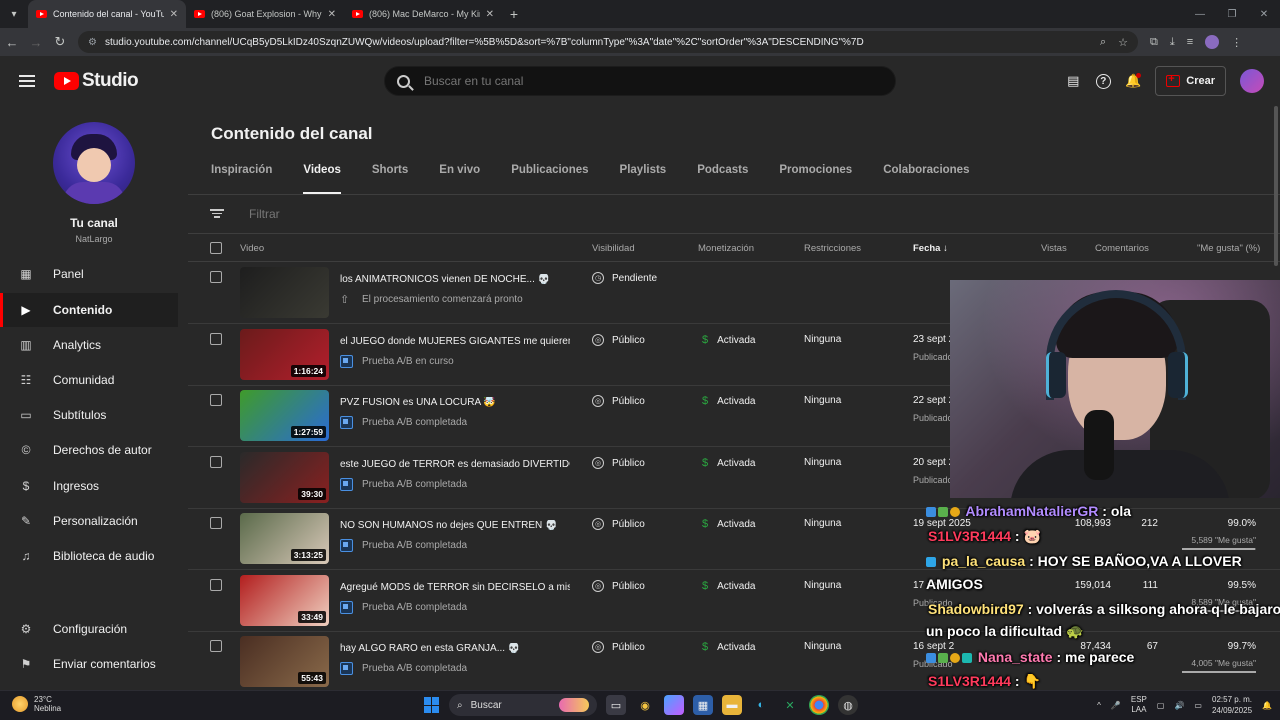 The image size is (1280, 720). Describe the element at coordinates (455, 648) in the screenshot. I see `video-title: hay ALGO RARO en esta GRANJA... 💀` at that location.